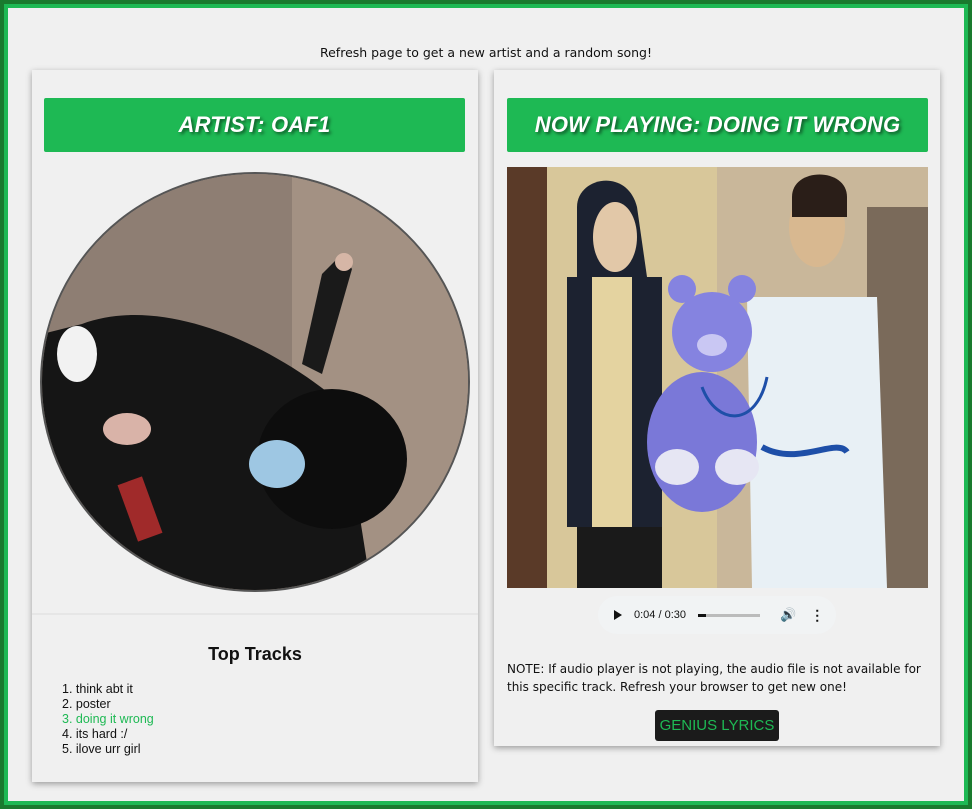  What do you see at coordinates (729, 615) in the screenshot?
I see `audio-progress-bar` at bounding box center [729, 615].